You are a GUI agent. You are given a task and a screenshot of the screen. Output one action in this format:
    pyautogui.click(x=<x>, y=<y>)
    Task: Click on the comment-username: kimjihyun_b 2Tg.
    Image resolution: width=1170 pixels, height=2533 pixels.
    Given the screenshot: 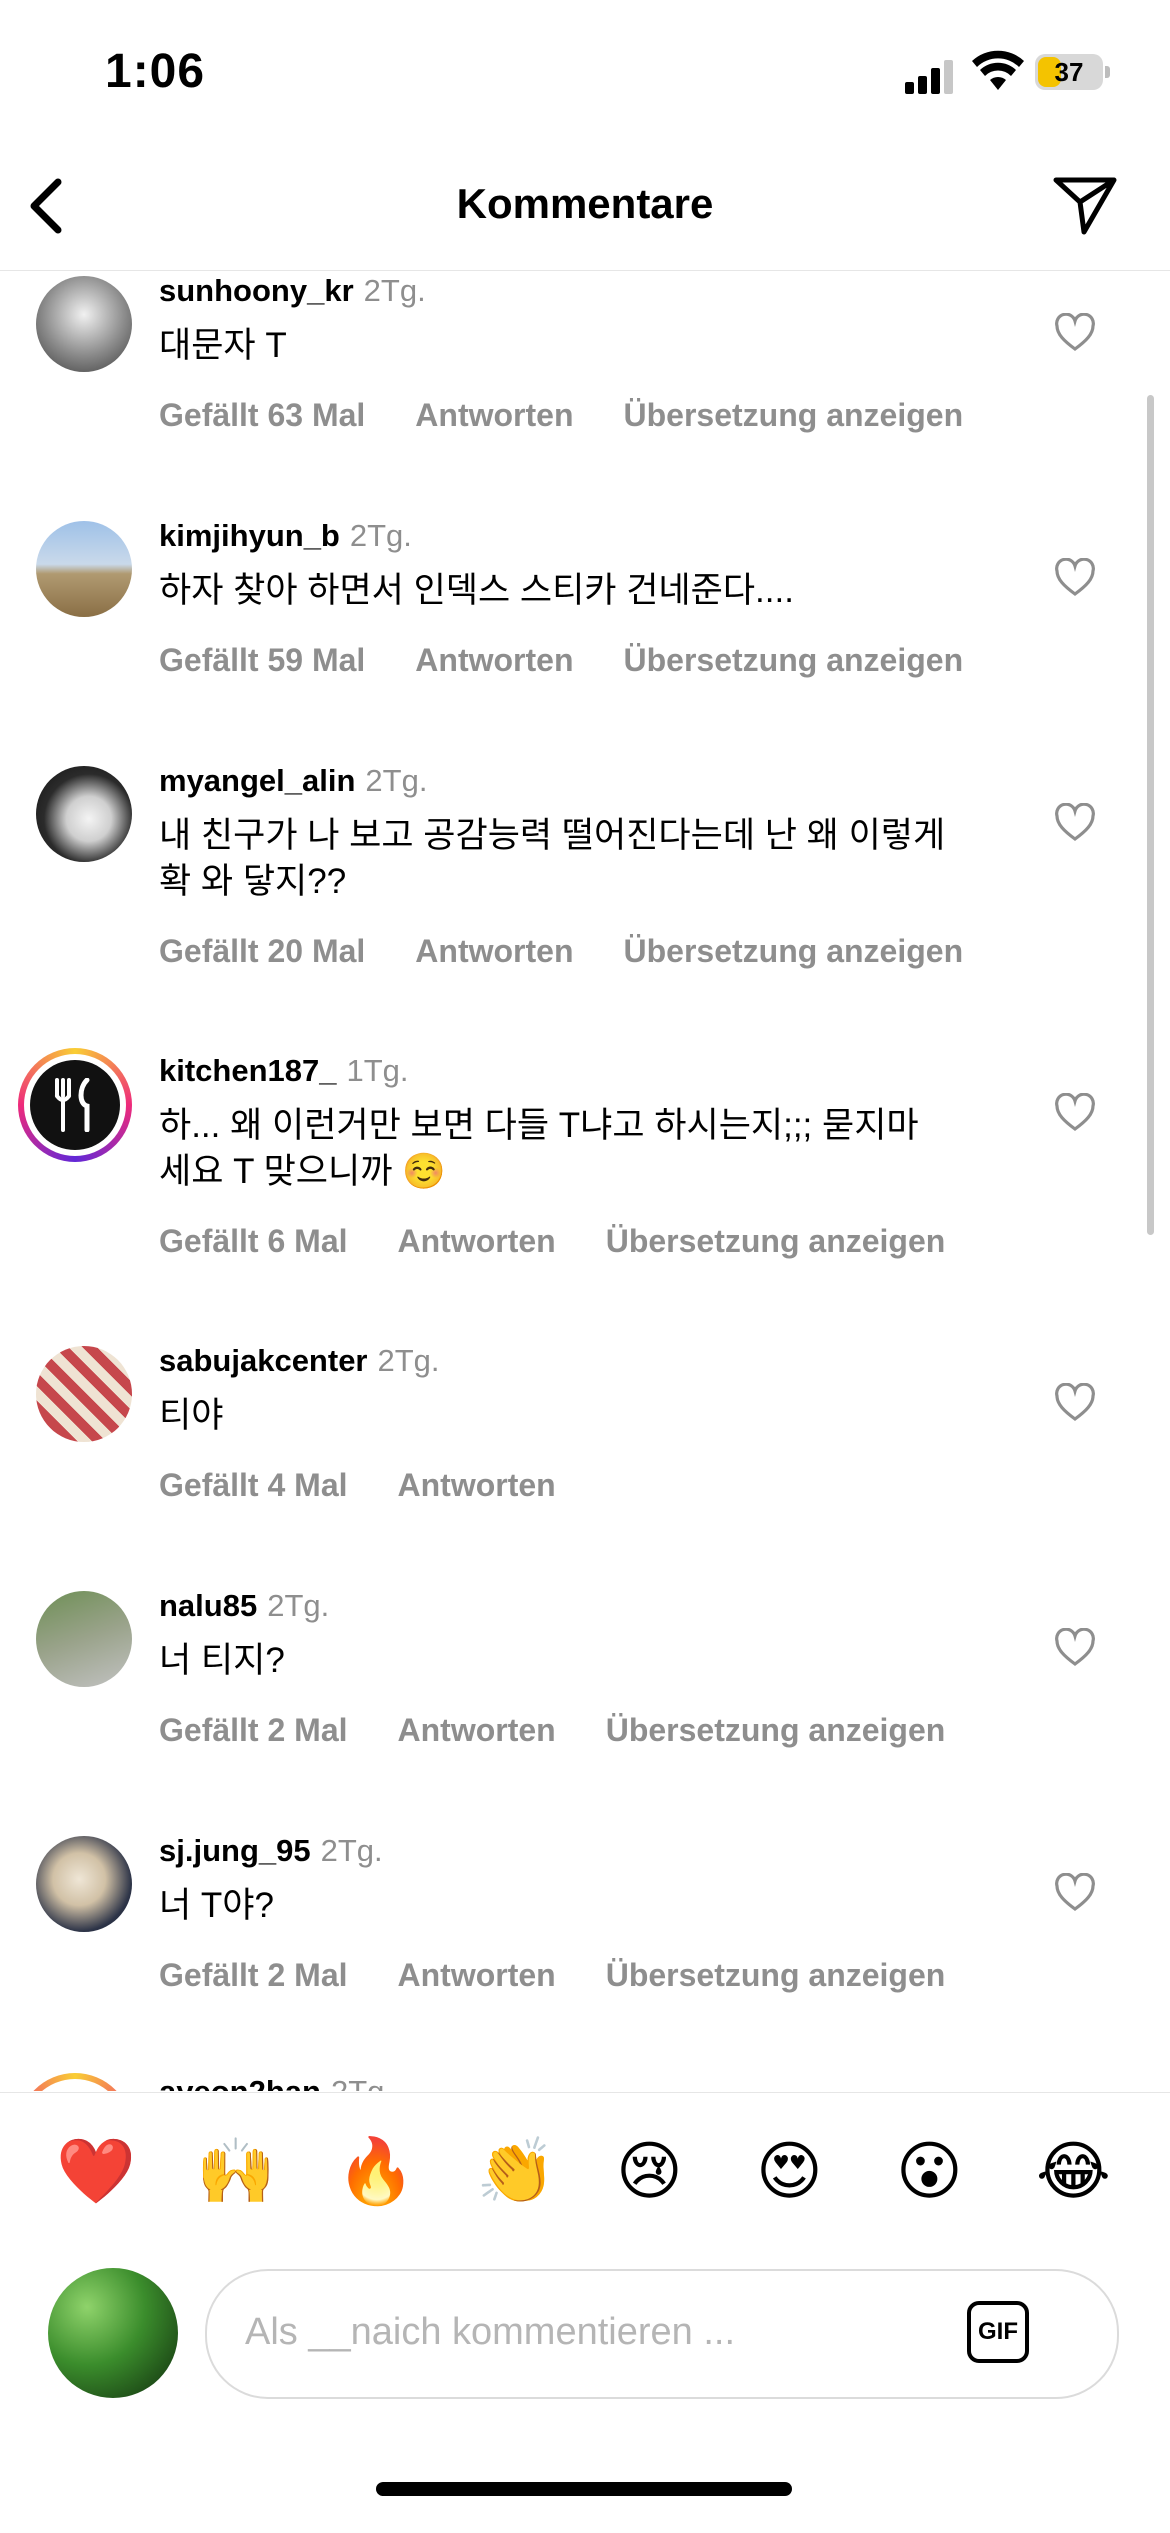 What is the action you would take?
    pyautogui.click(x=285, y=536)
    